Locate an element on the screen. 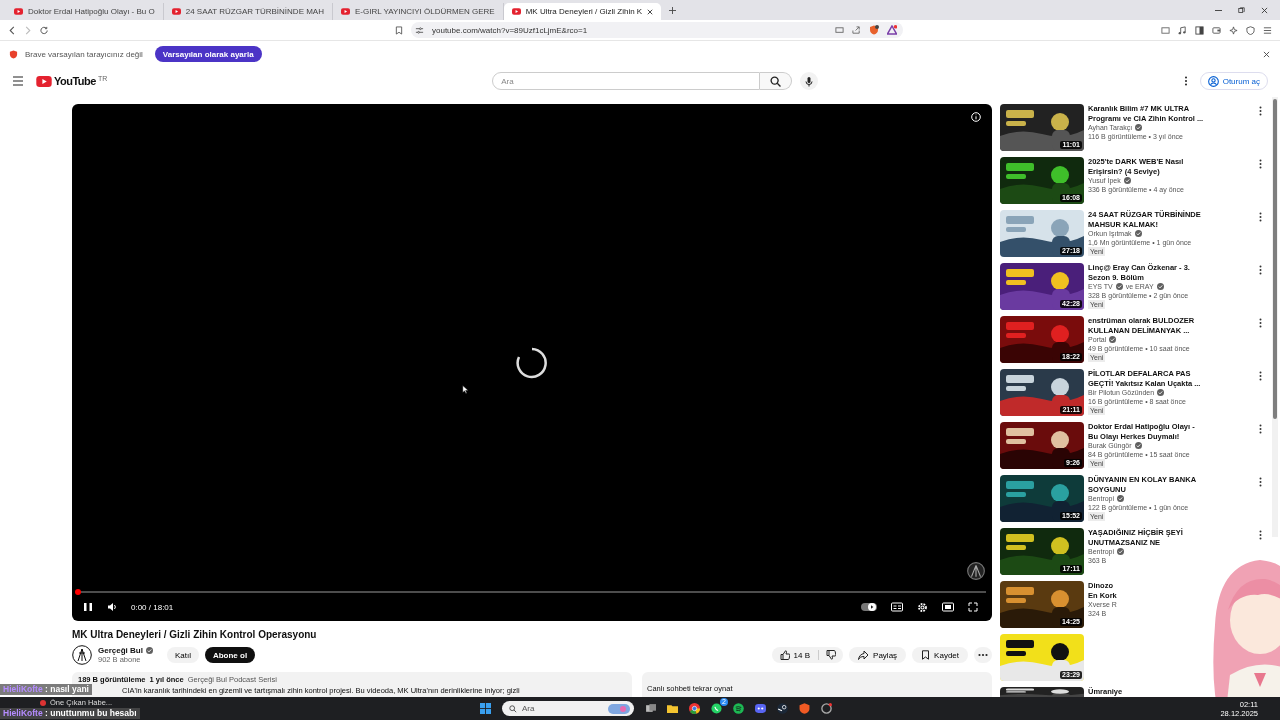 The height and width of the screenshot is (720, 1280). autoplay-toggle-icon is located at coordinates (869, 607).